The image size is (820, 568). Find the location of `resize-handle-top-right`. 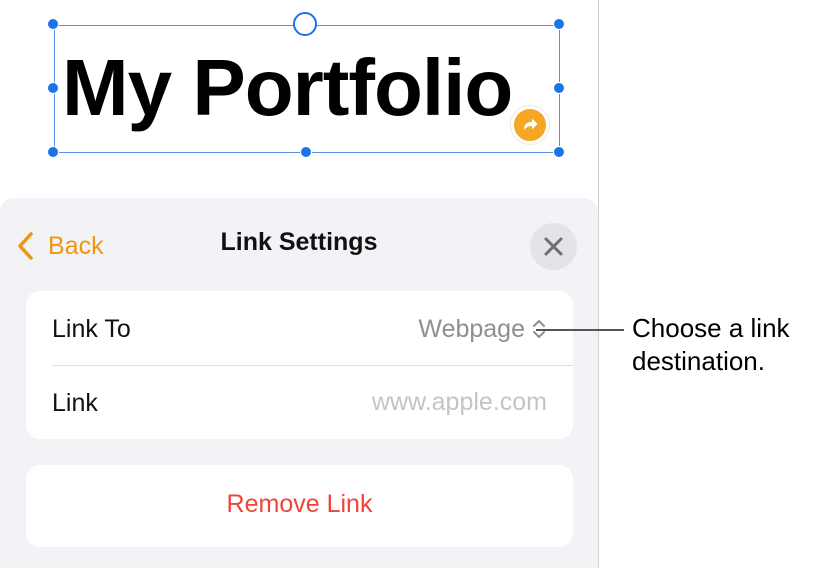

resize-handle-top-right is located at coordinates (559, 24).